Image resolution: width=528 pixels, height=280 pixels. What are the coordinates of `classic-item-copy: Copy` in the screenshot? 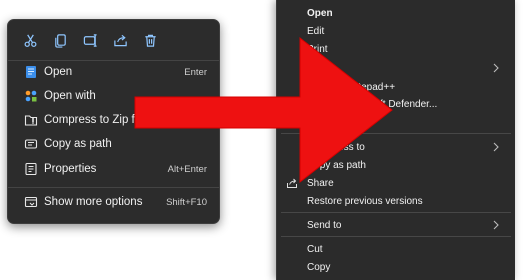 It's located at (396, 267).